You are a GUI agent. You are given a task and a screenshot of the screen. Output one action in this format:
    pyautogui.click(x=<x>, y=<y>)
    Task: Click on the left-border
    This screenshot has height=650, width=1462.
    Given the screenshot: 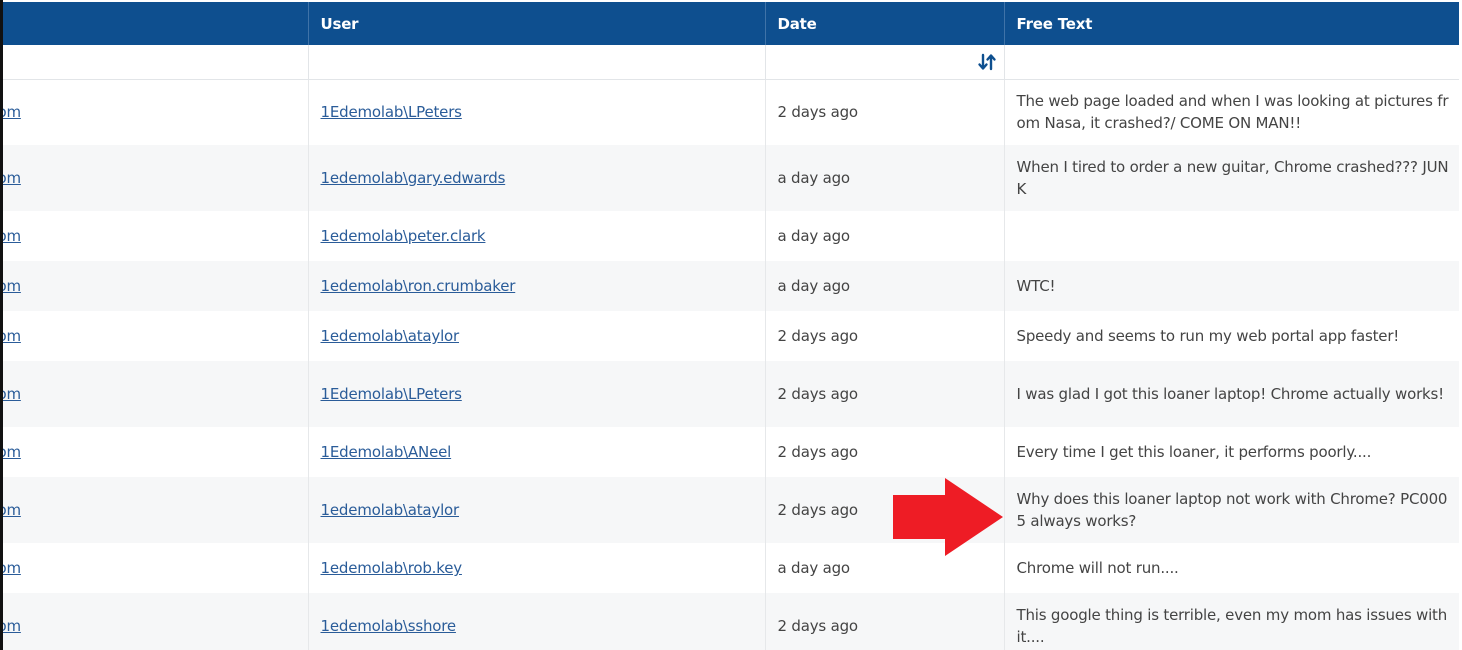 What is the action you would take?
    pyautogui.click(x=1, y=325)
    